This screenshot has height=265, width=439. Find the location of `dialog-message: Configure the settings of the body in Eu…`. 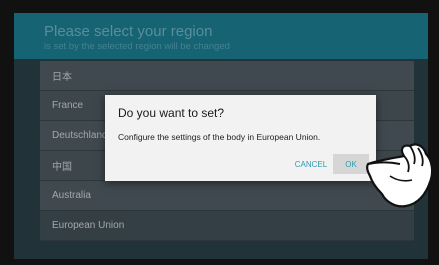

dialog-message: Configure the settings of the body in Eu… is located at coordinates (219, 137).